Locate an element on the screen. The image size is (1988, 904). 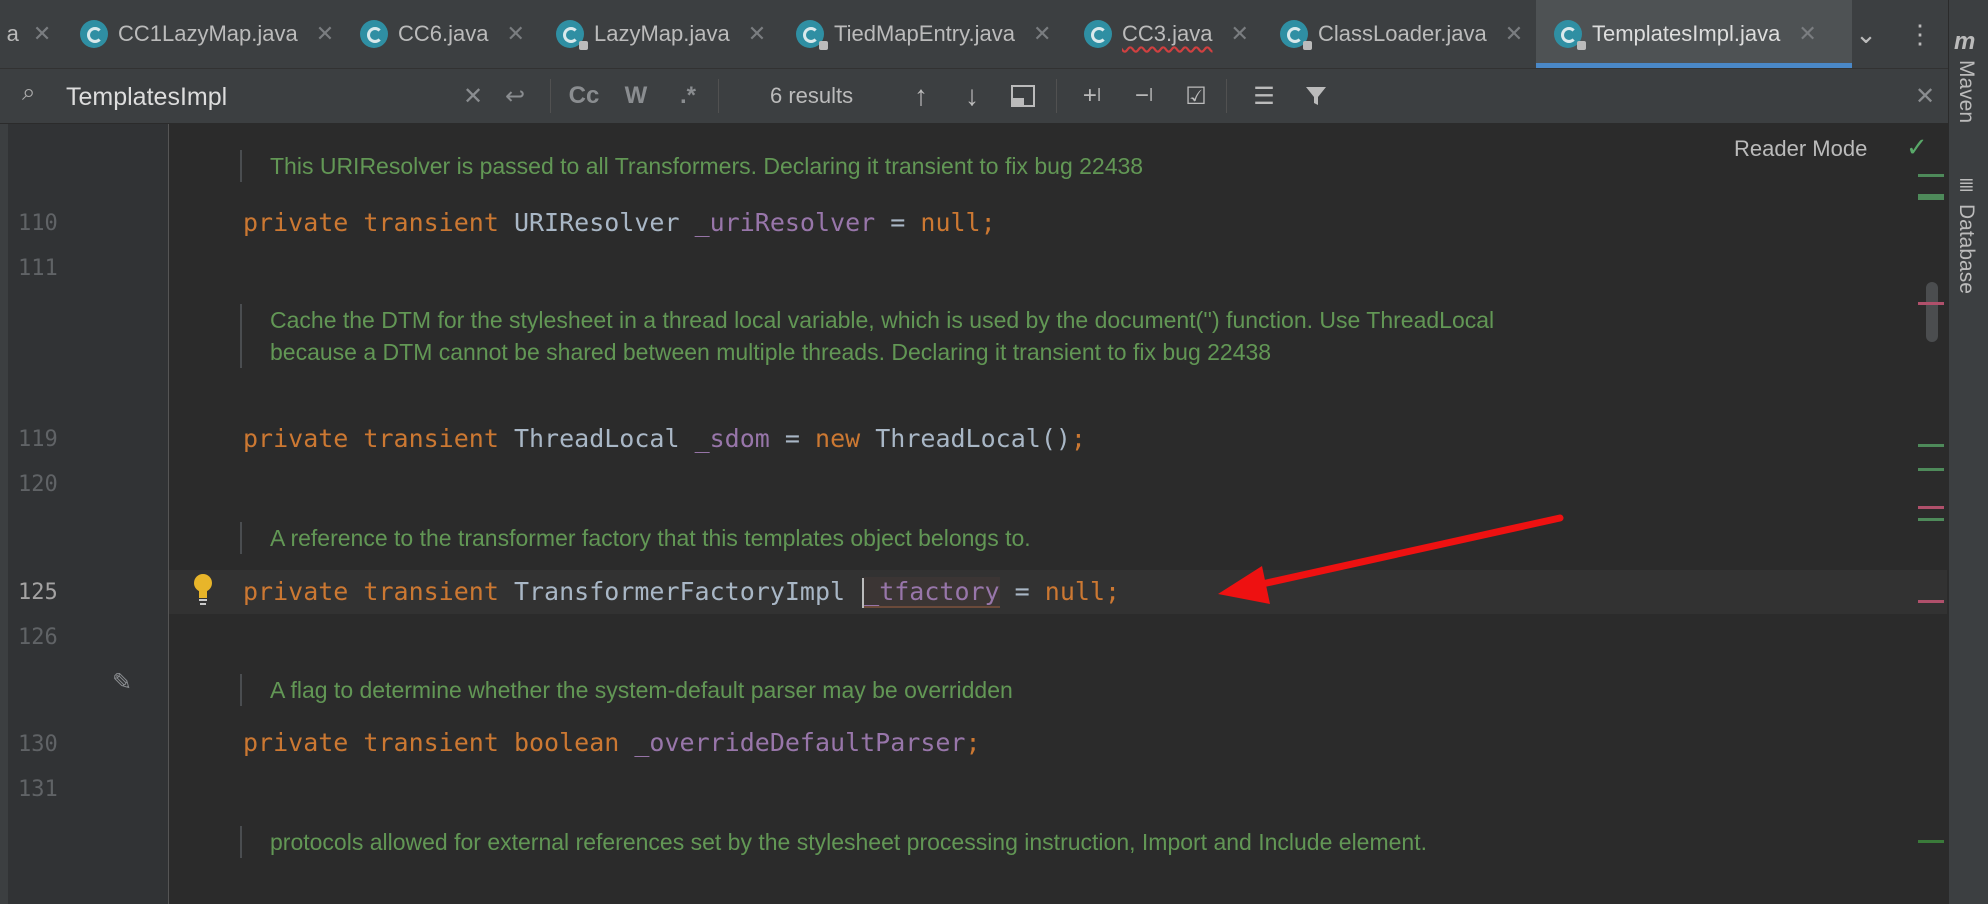
filter-icon is located at coordinates (1316, 96).